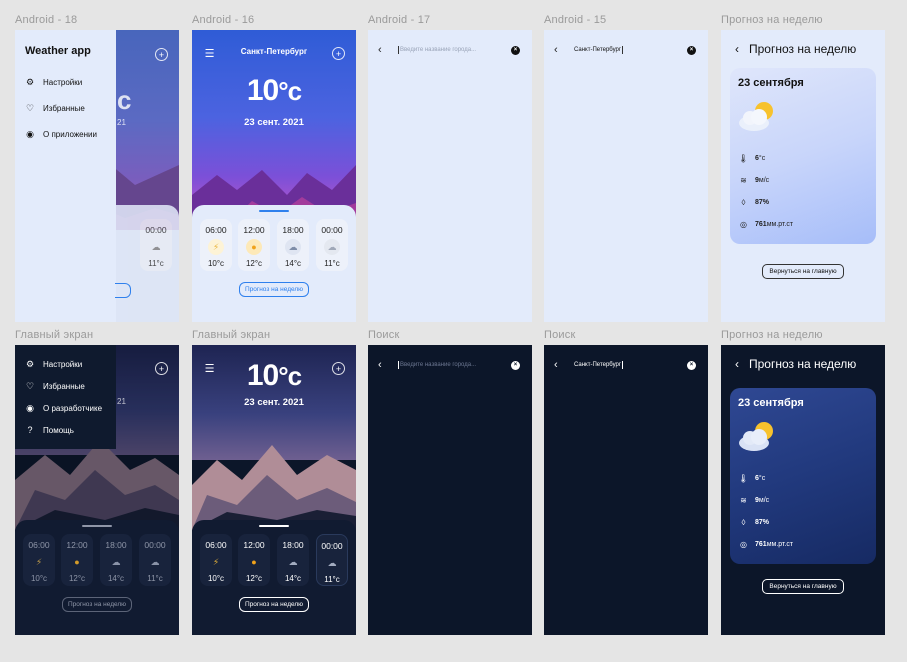 Image resolution: width=907 pixels, height=662 pixels. What do you see at coordinates (743, 202) in the screenshot?
I see `droplet-icon: ◊` at bounding box center [743, 202].